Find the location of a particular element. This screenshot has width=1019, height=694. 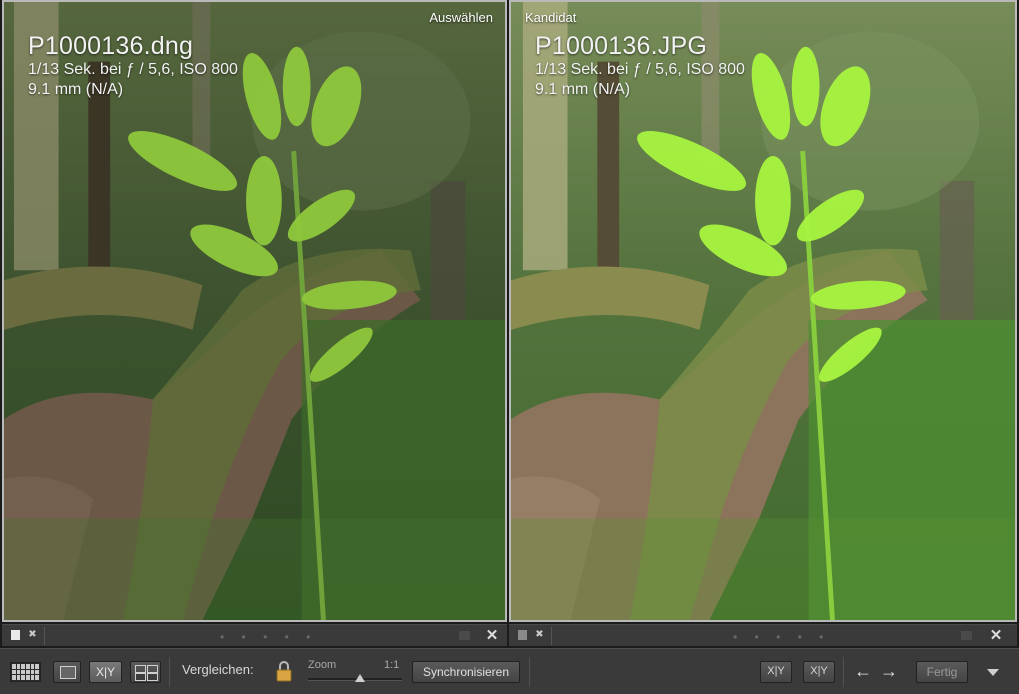

swap-icon: X|Y is located at coordinates (776, 671).